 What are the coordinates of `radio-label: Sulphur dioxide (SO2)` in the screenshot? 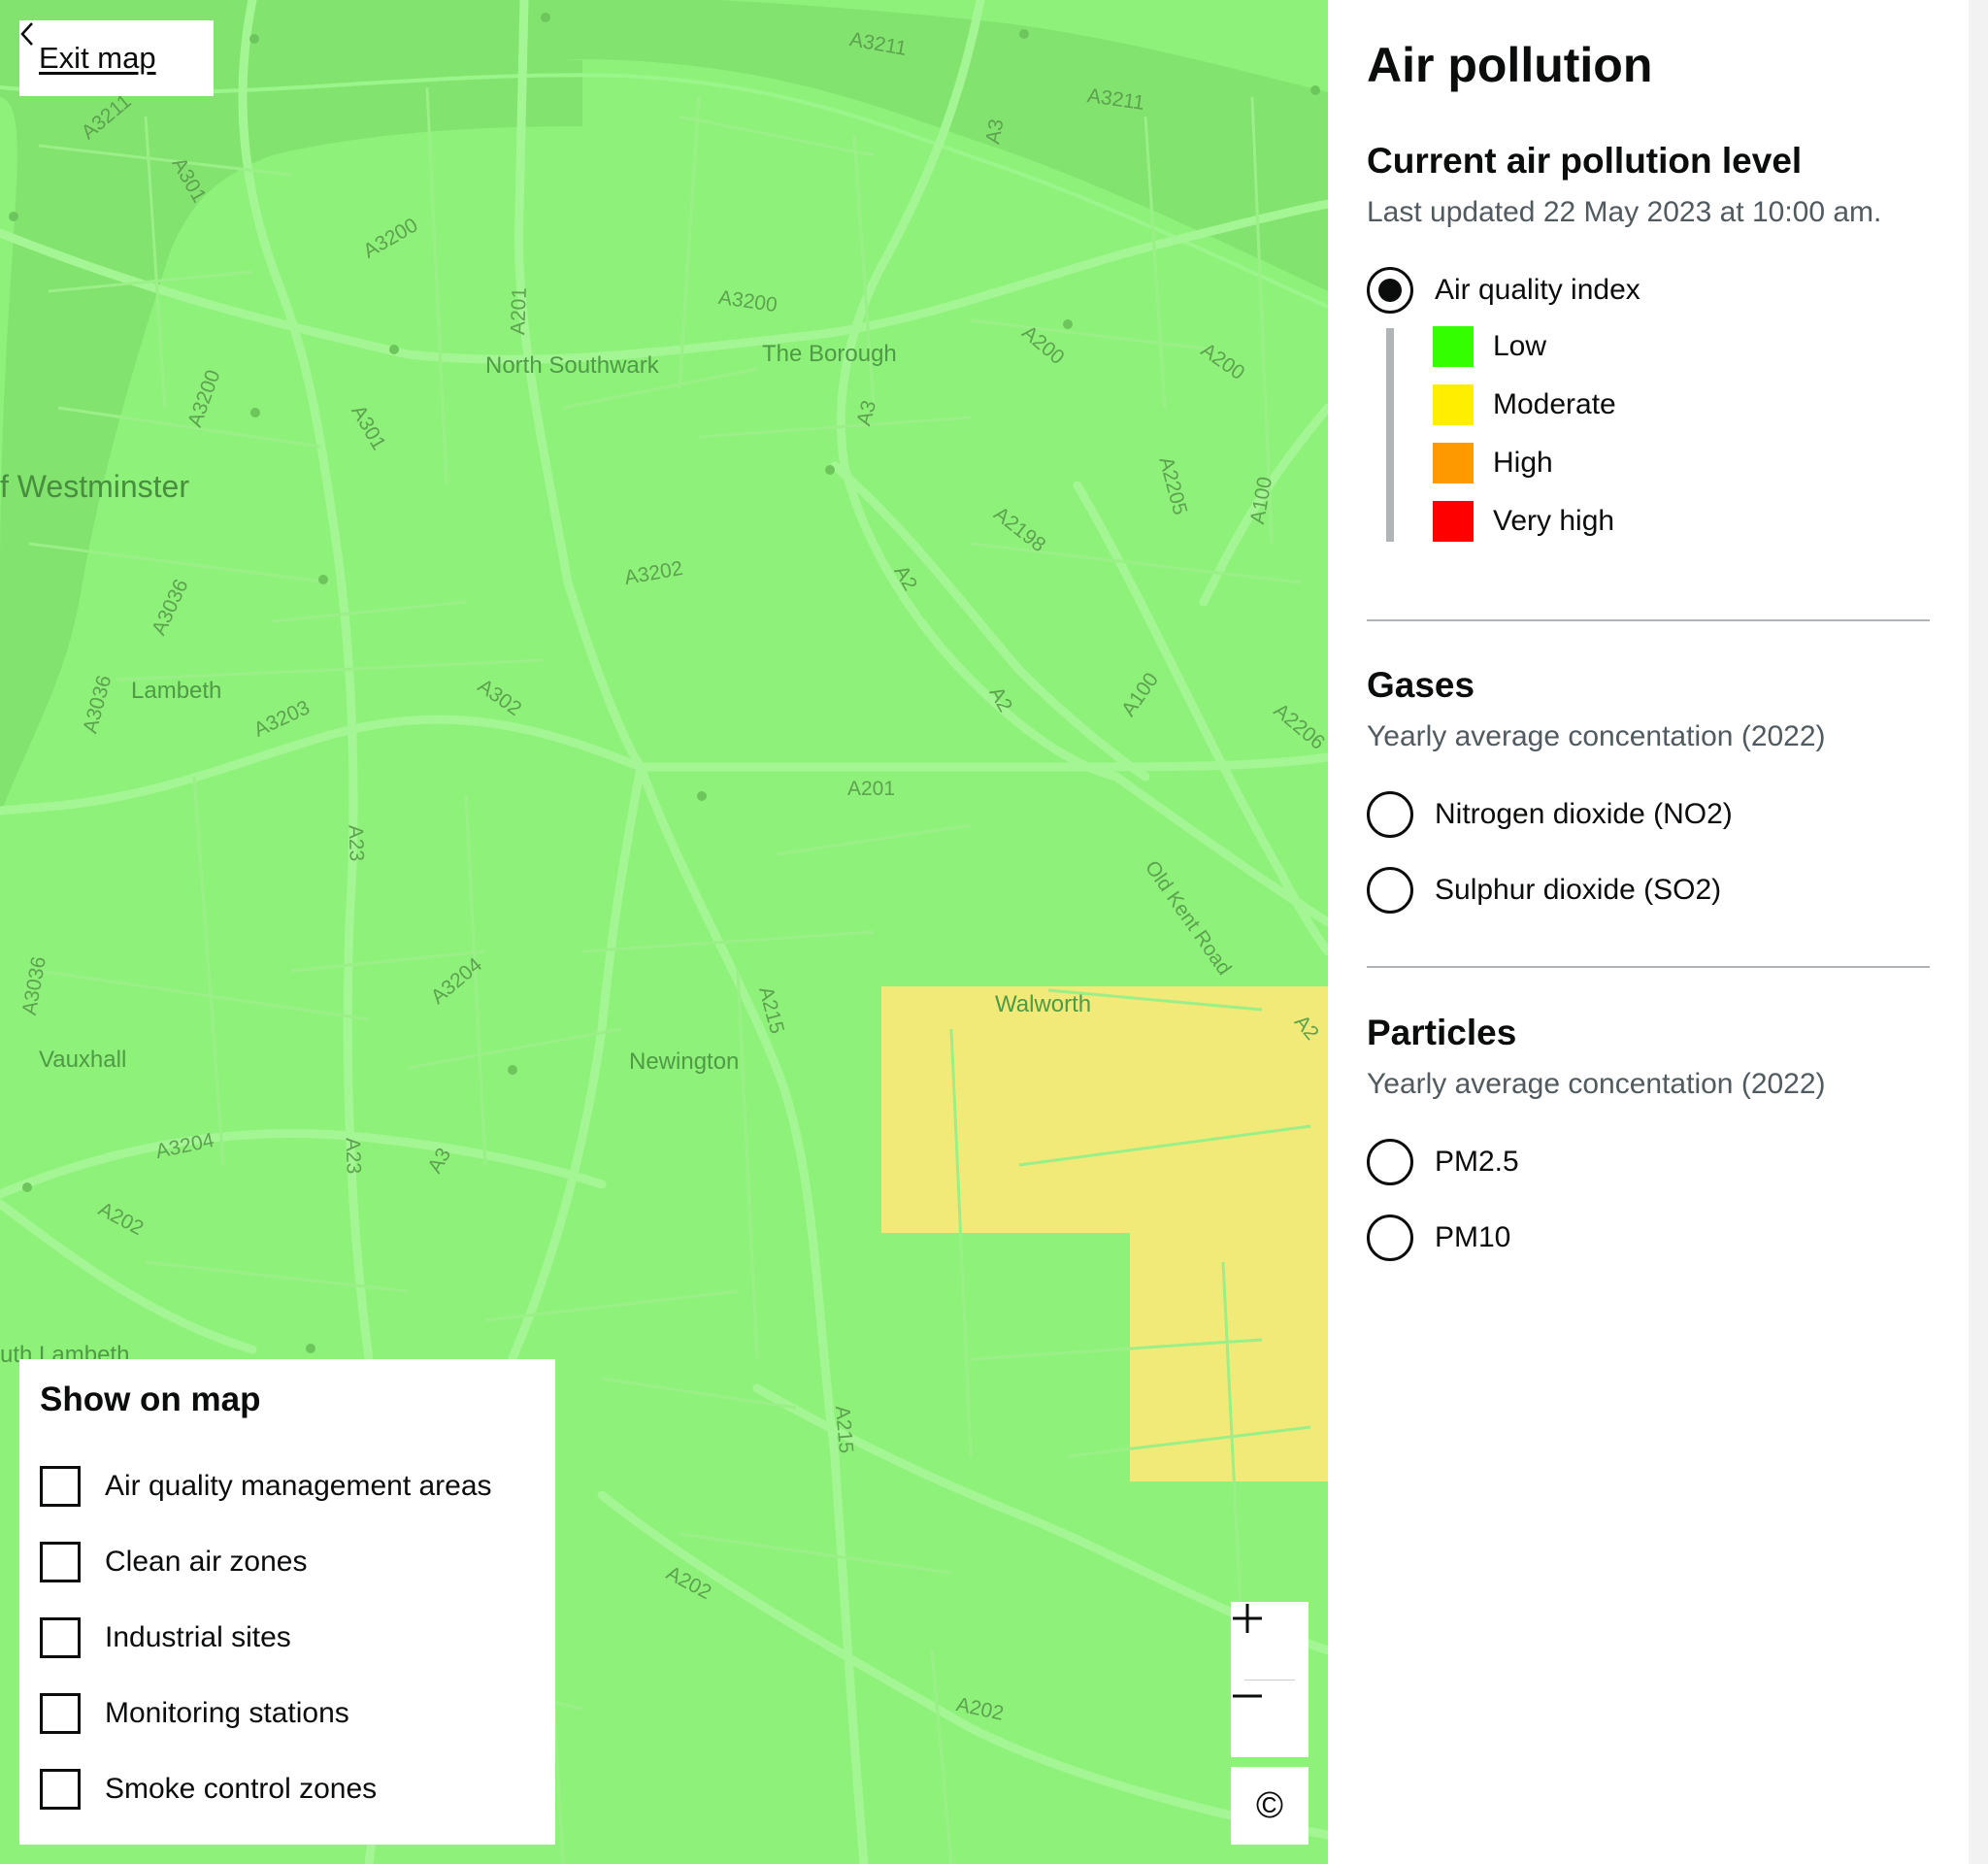 It's located at (1579, 890).